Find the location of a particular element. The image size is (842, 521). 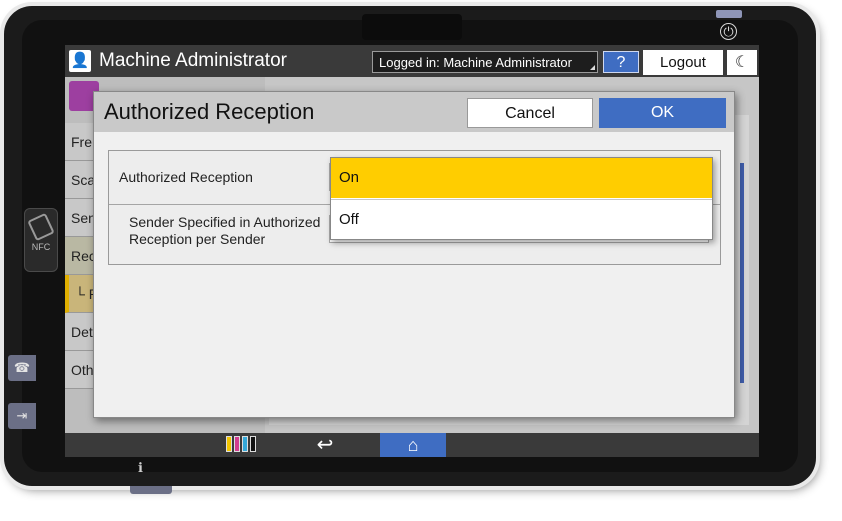

page-title: Machine Administrator is located at coordinates (193, 60).